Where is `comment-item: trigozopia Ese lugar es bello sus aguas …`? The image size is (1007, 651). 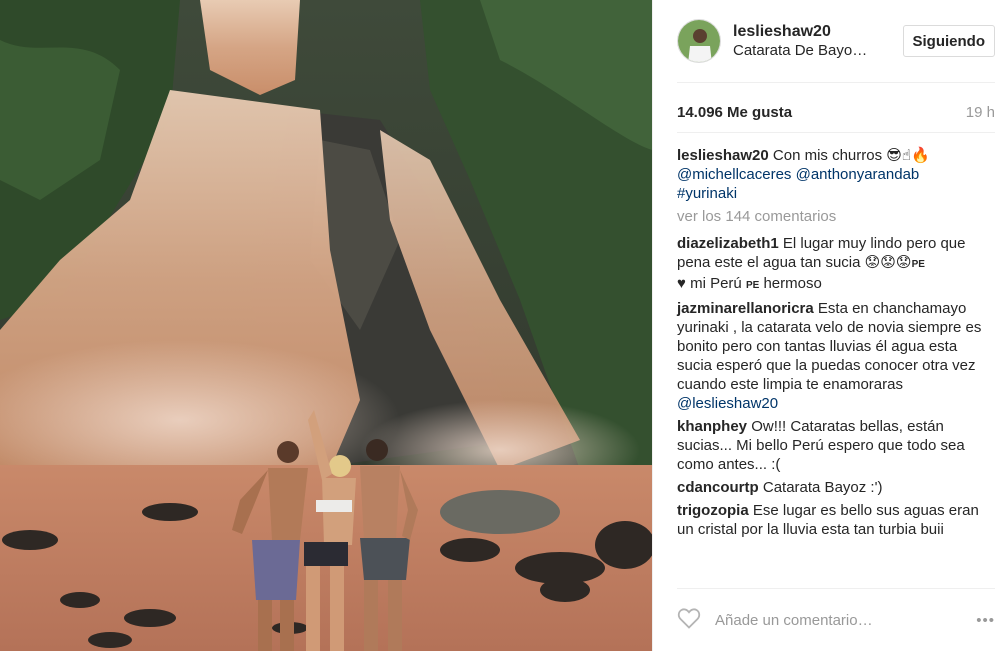
comment-item: trigozopia Ese lugar es bello sus aguas … is located at coordinates (831, 520).